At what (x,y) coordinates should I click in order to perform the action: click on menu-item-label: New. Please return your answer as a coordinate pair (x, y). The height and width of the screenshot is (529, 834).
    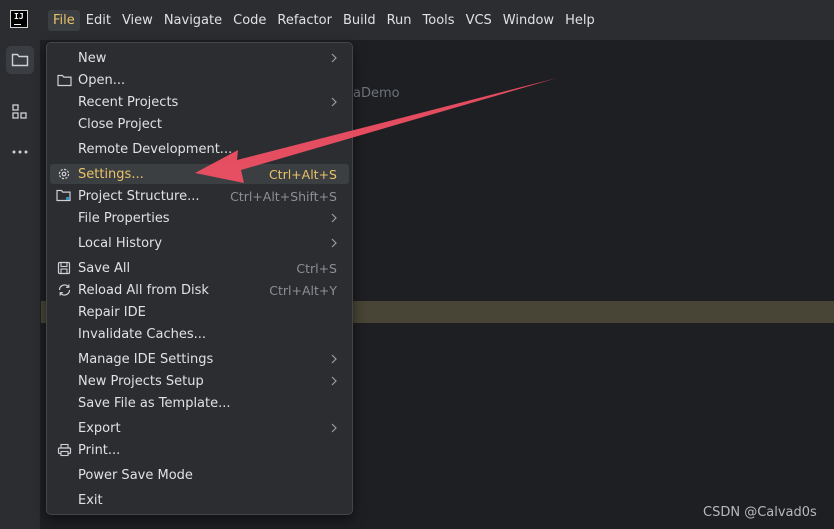
    Looking at the image, I should click on (92, 58).